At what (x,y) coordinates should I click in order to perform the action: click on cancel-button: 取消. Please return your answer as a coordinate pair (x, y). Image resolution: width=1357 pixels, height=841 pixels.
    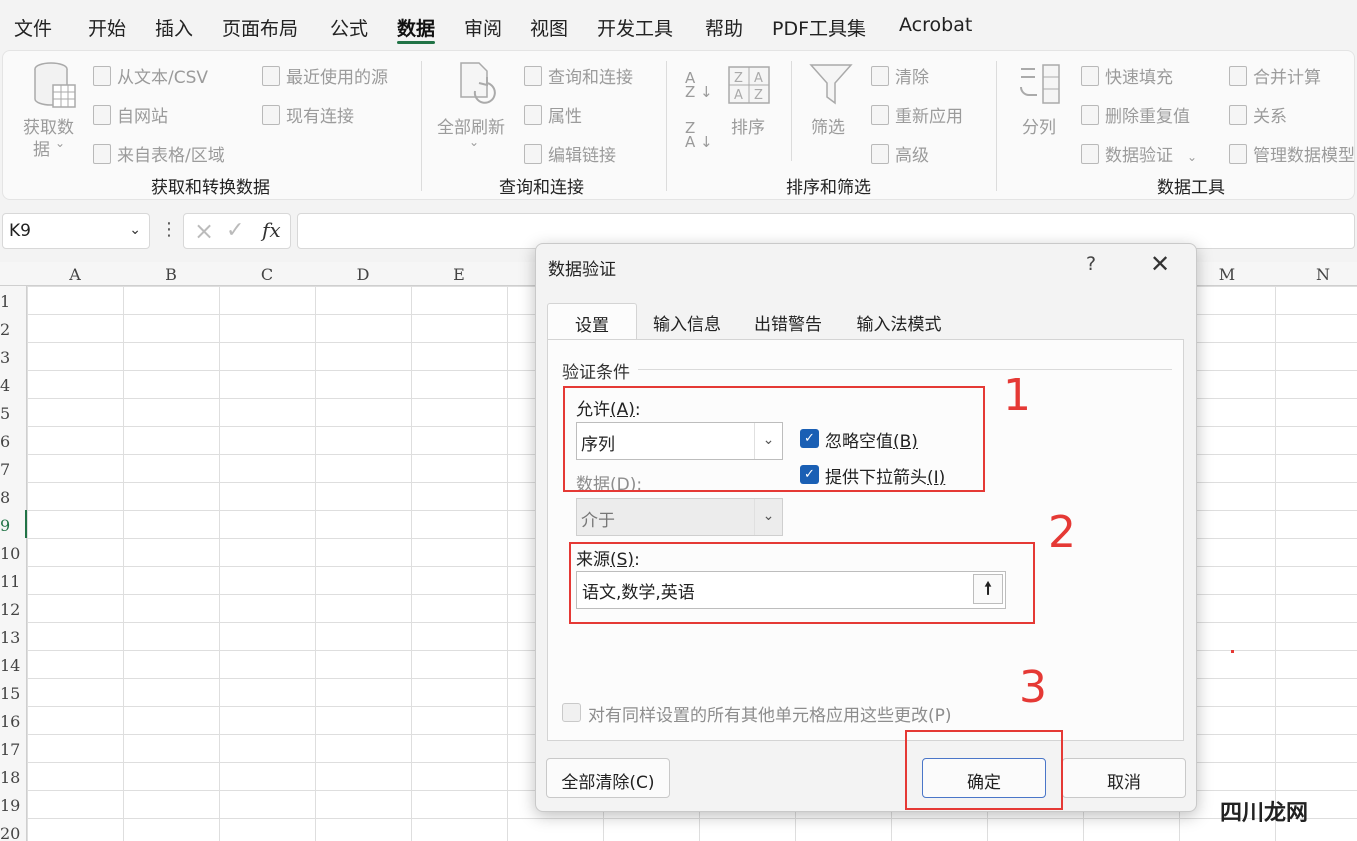
    Looking at the image, I should click on (1124, 778).